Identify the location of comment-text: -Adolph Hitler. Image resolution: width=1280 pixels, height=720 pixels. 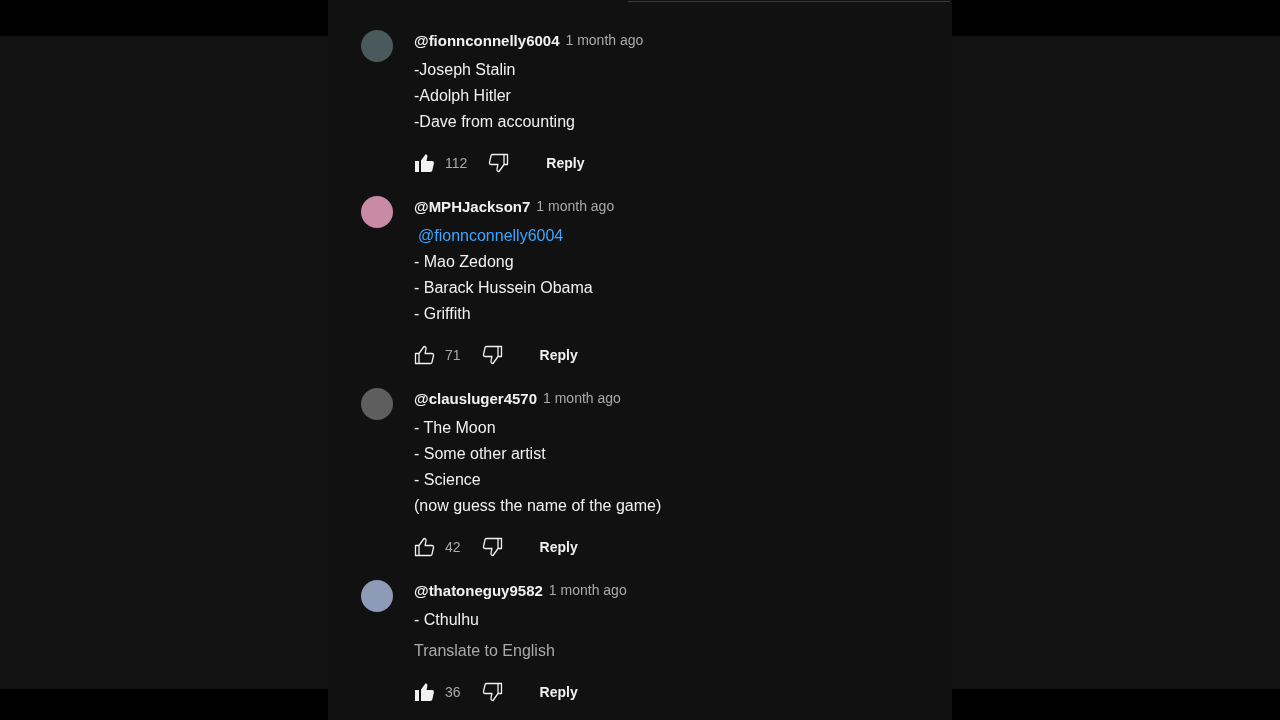
(463, 96).